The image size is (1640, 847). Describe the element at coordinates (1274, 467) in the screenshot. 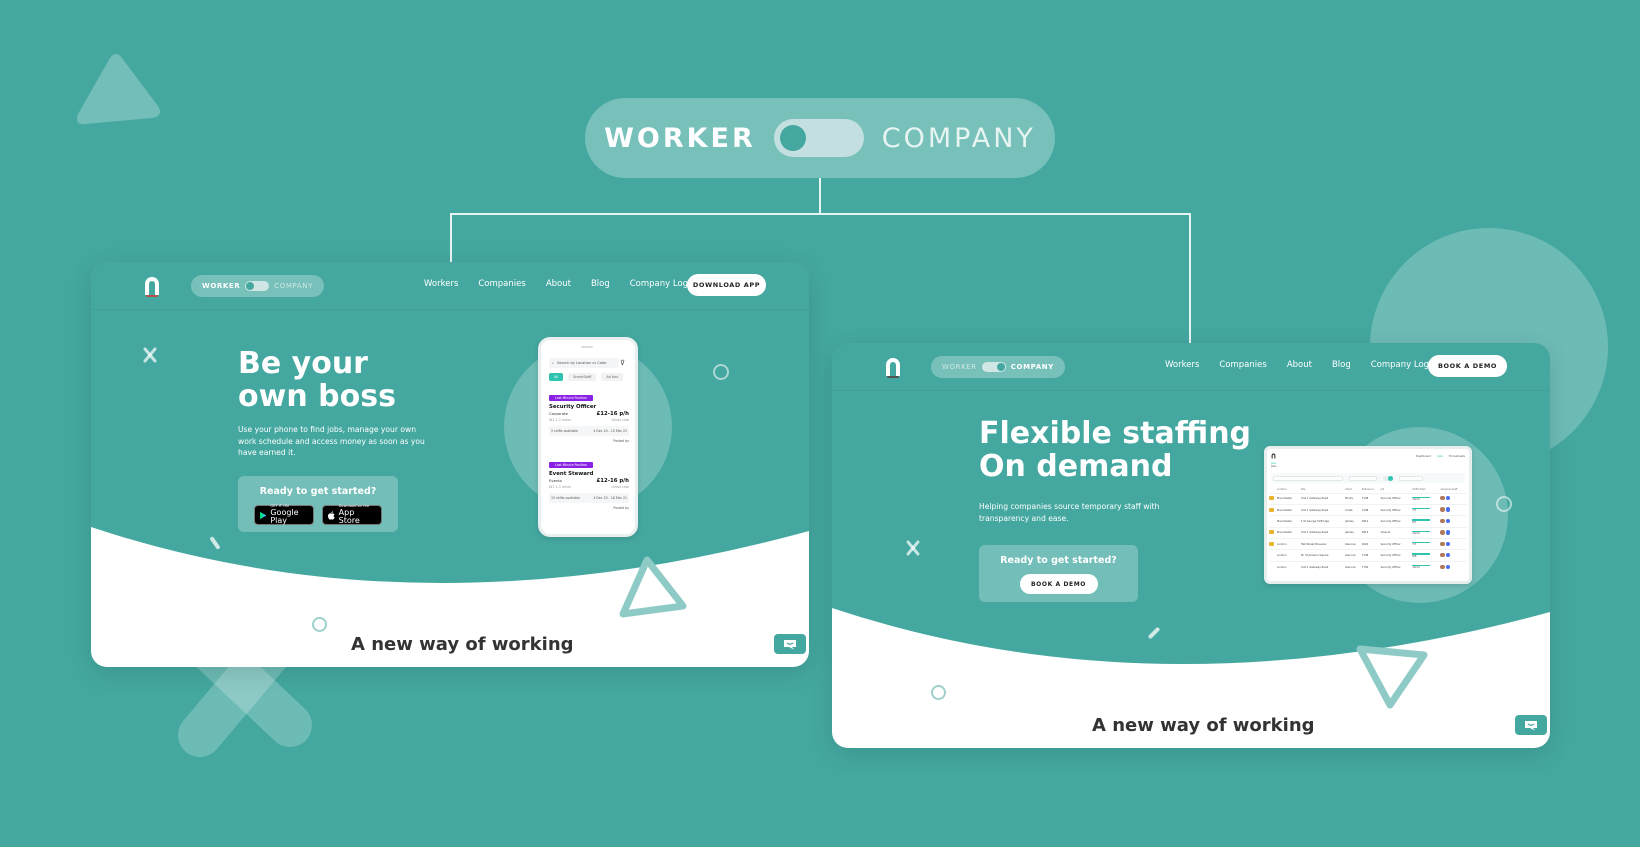

I see `breadcrumb-current: Jobs` at that location.